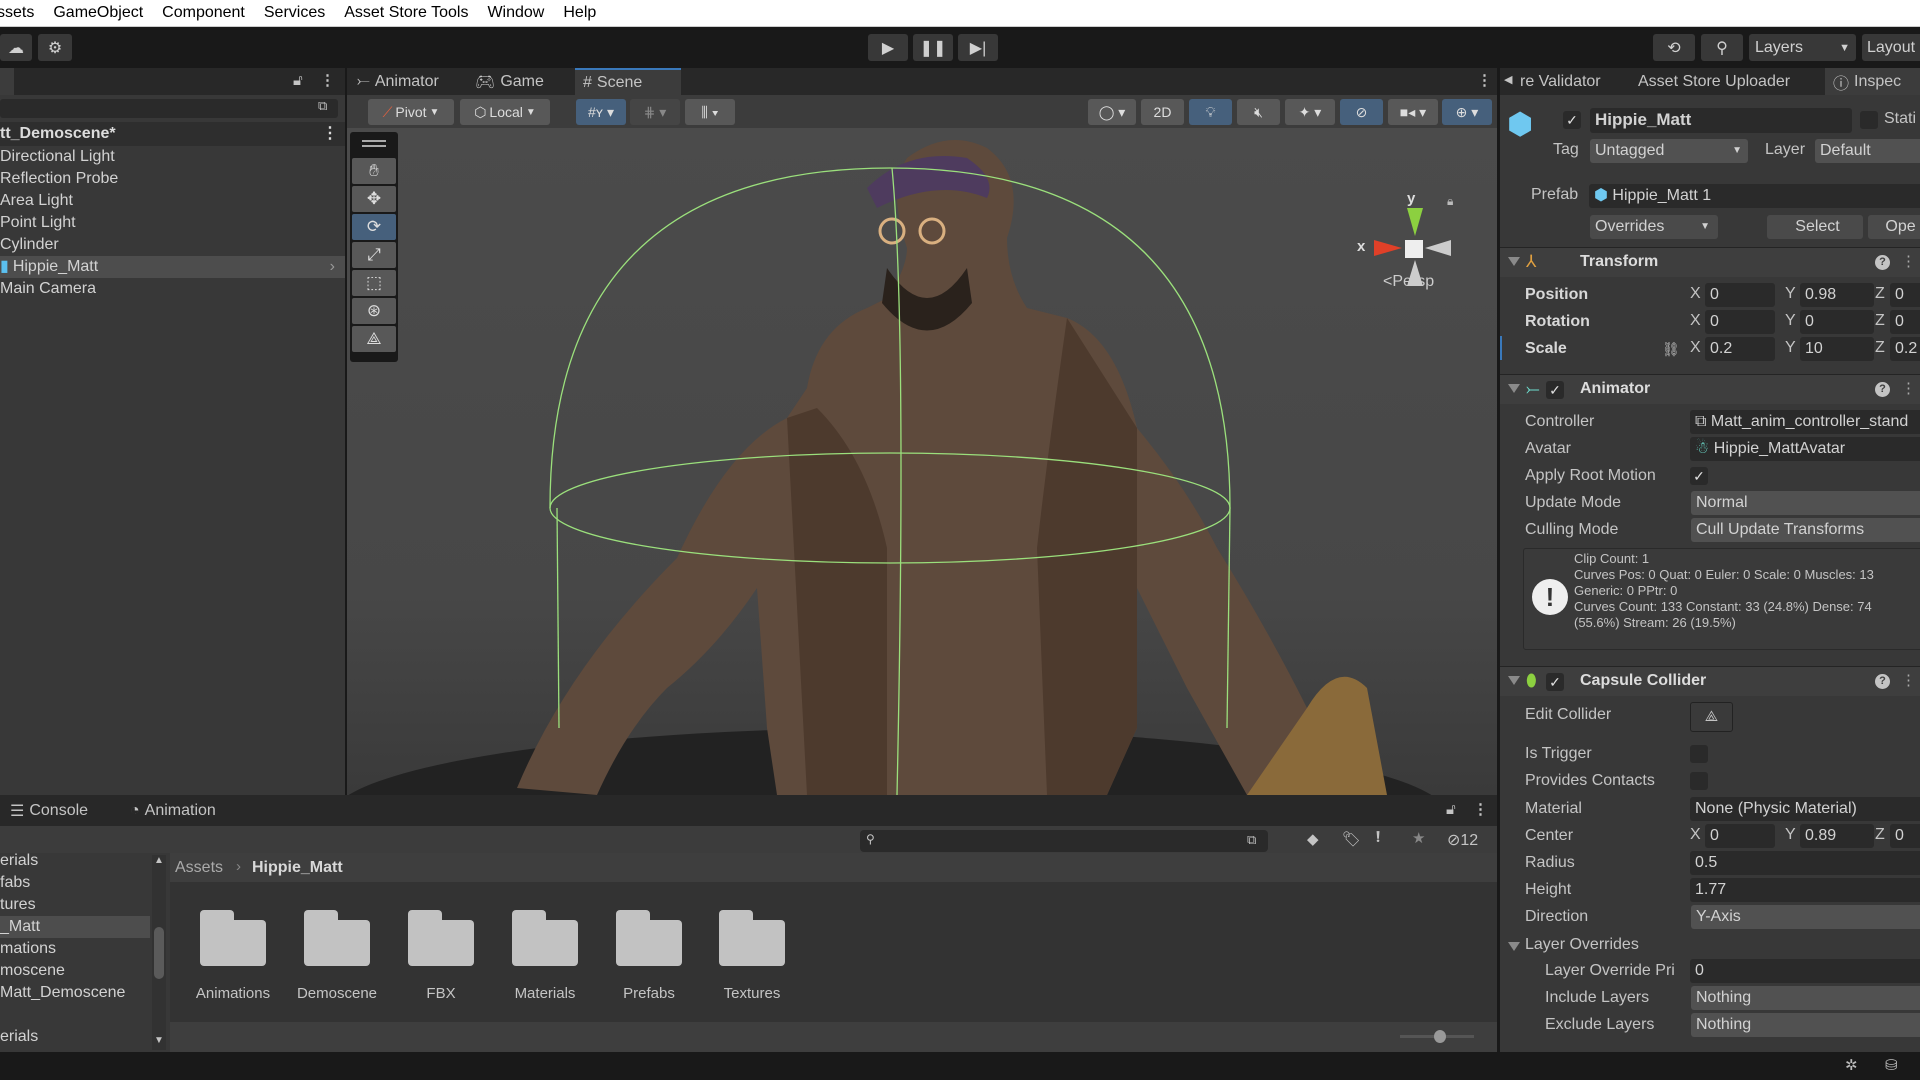  Describe the element at coordinates (172, 157) in the screenshot. I see `hierarchy-item: Directional Light` at that location.